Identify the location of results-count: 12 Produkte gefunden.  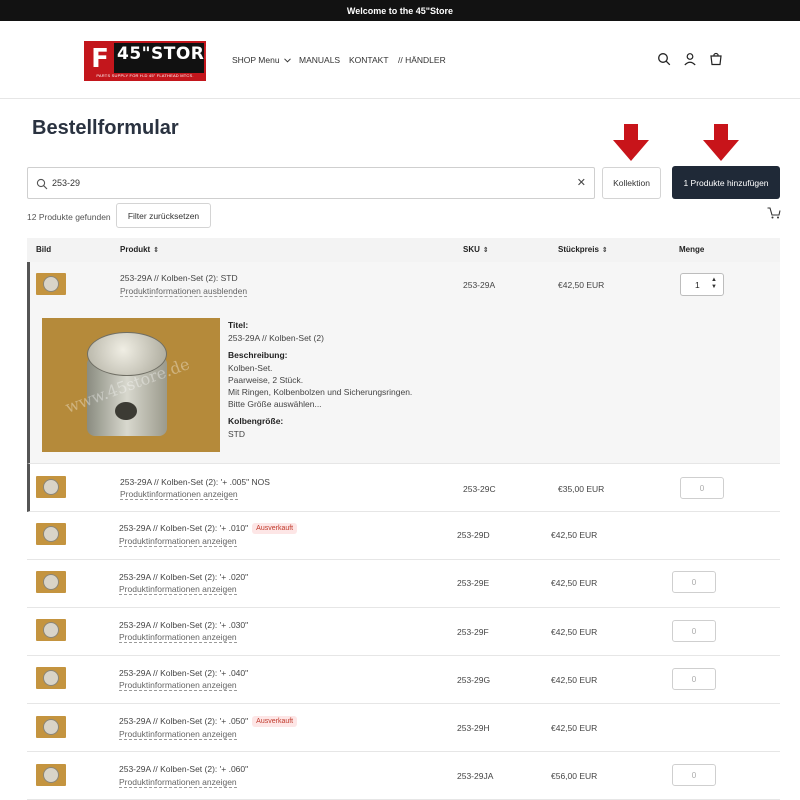
(69, 217).